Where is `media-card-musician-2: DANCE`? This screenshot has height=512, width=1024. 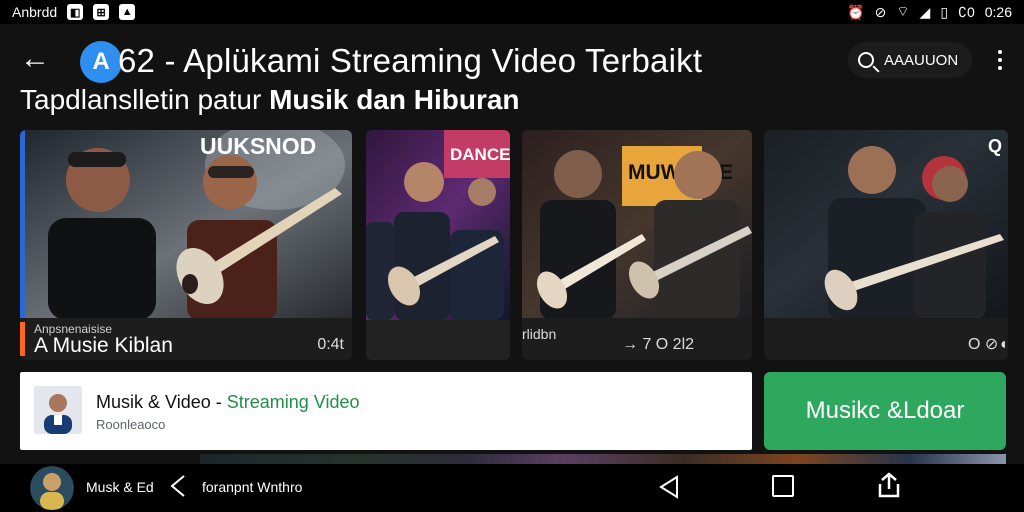 media-card-musician-2: DANCE is located at coordinates (438, 245).